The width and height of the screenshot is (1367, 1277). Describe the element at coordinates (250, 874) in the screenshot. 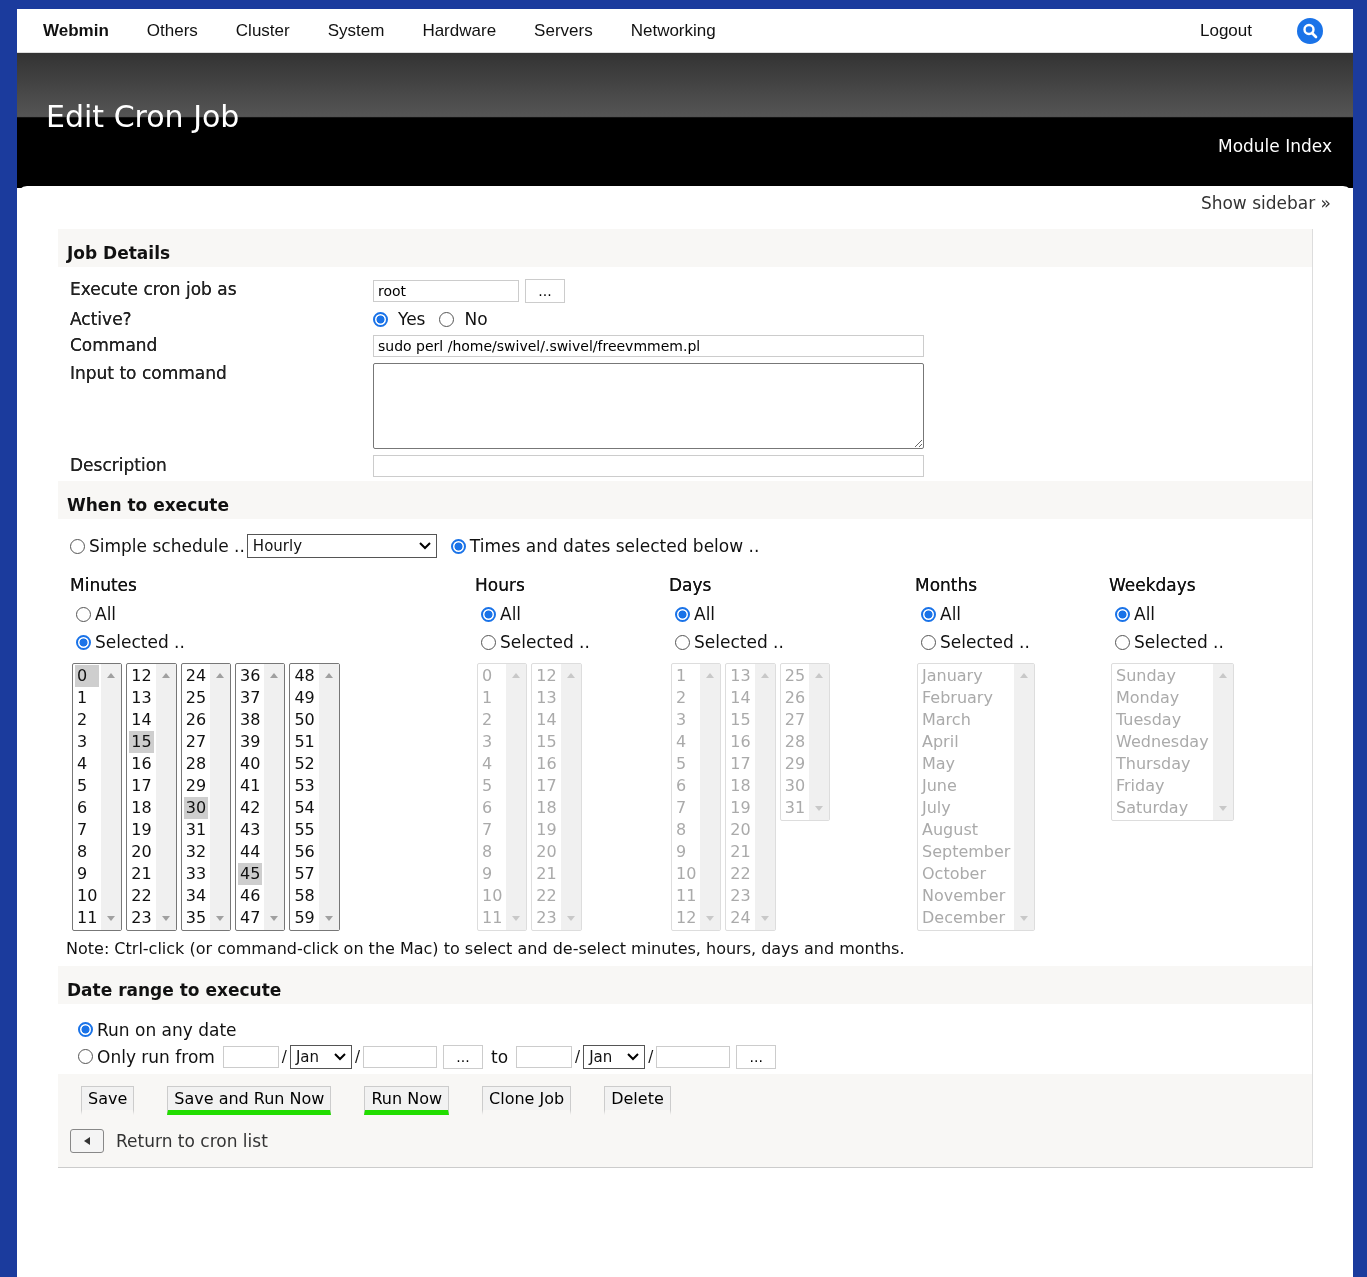

I see `list-option: 45` at that location.